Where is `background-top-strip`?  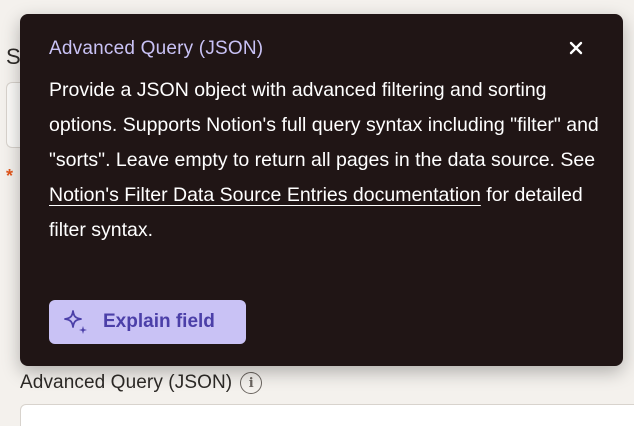 background-top-strip is located at coordinates (317, 4).